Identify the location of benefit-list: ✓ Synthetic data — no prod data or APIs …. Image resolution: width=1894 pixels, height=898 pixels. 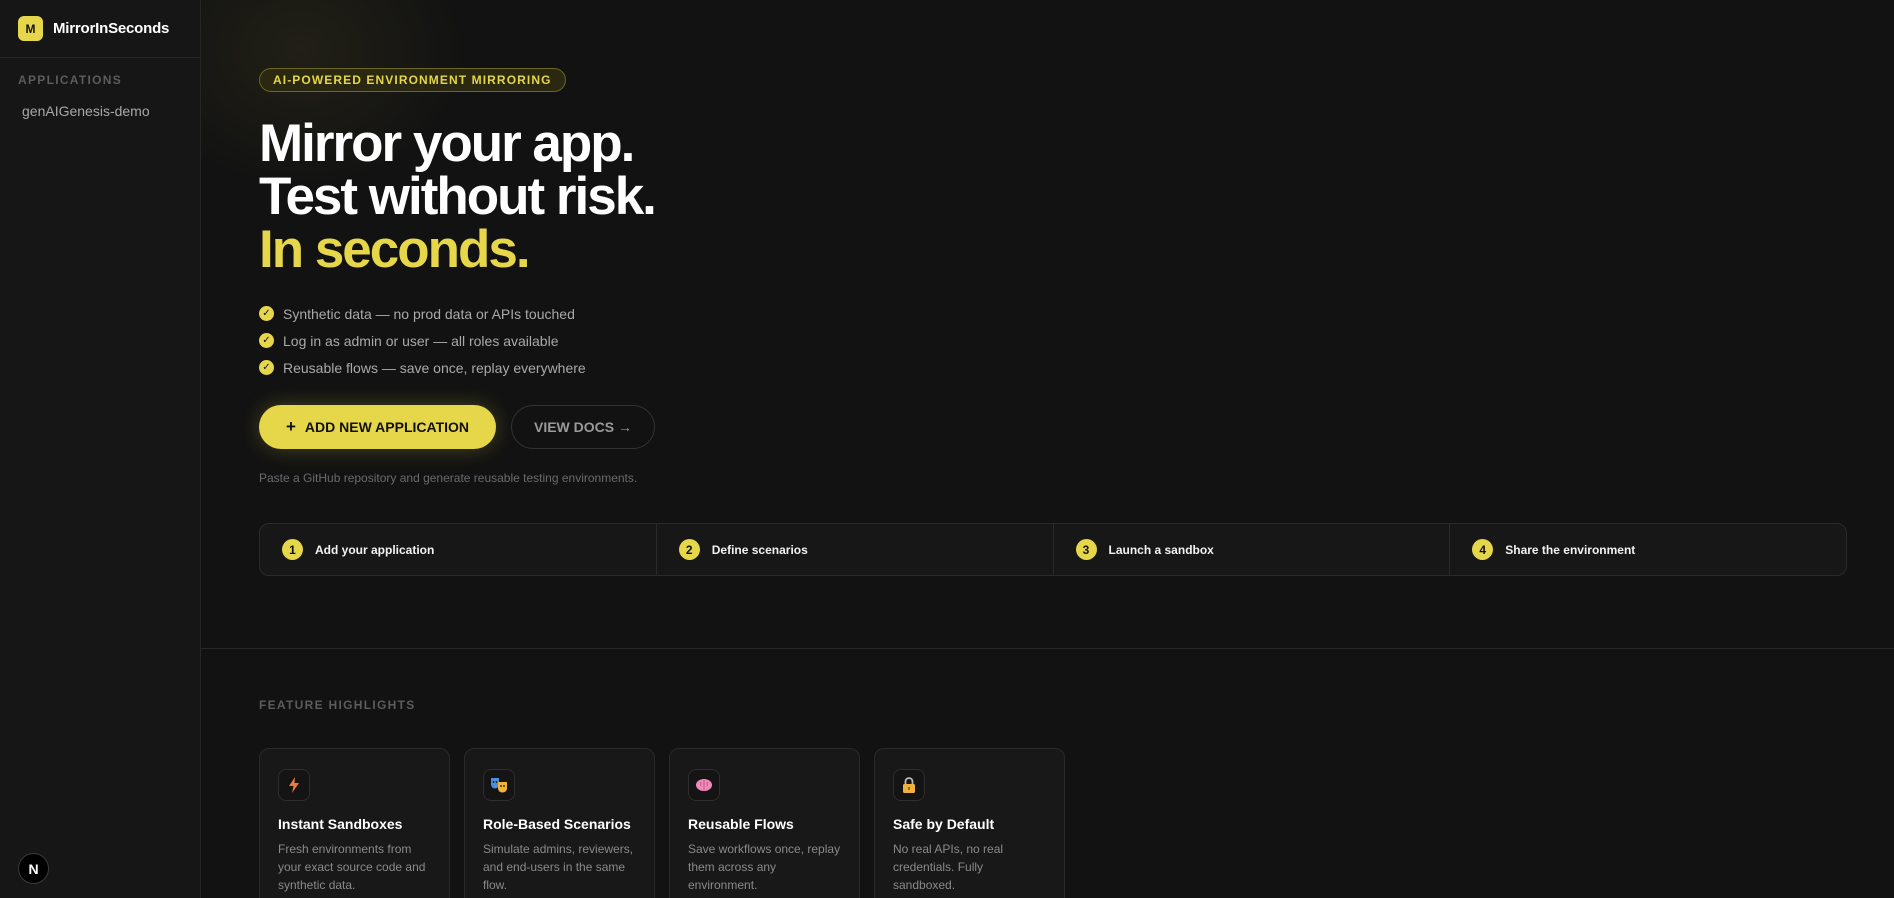
(457, 340).